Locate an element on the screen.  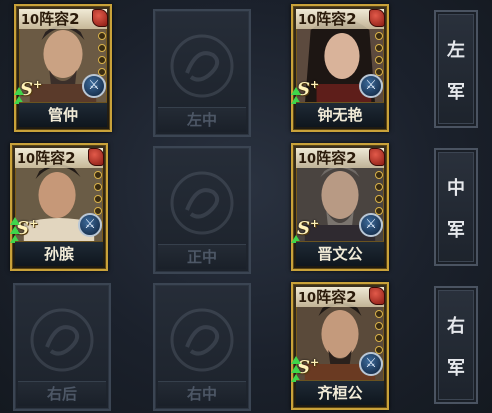
hero-name: 管仲 is located at coordinates (63, 114).